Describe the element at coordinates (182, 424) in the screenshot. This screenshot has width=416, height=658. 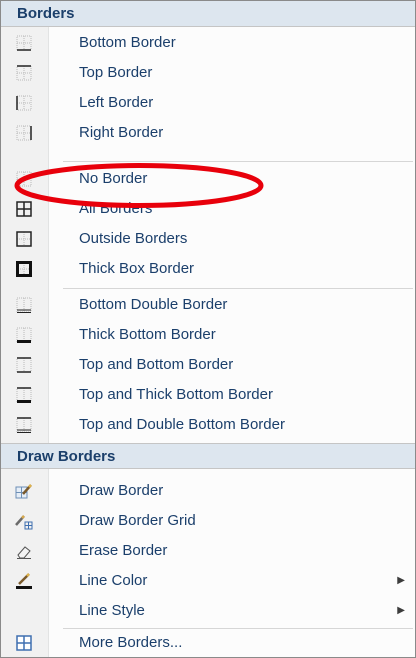
I see `menu-item-label: Top and Double Bottom Border` at that location.